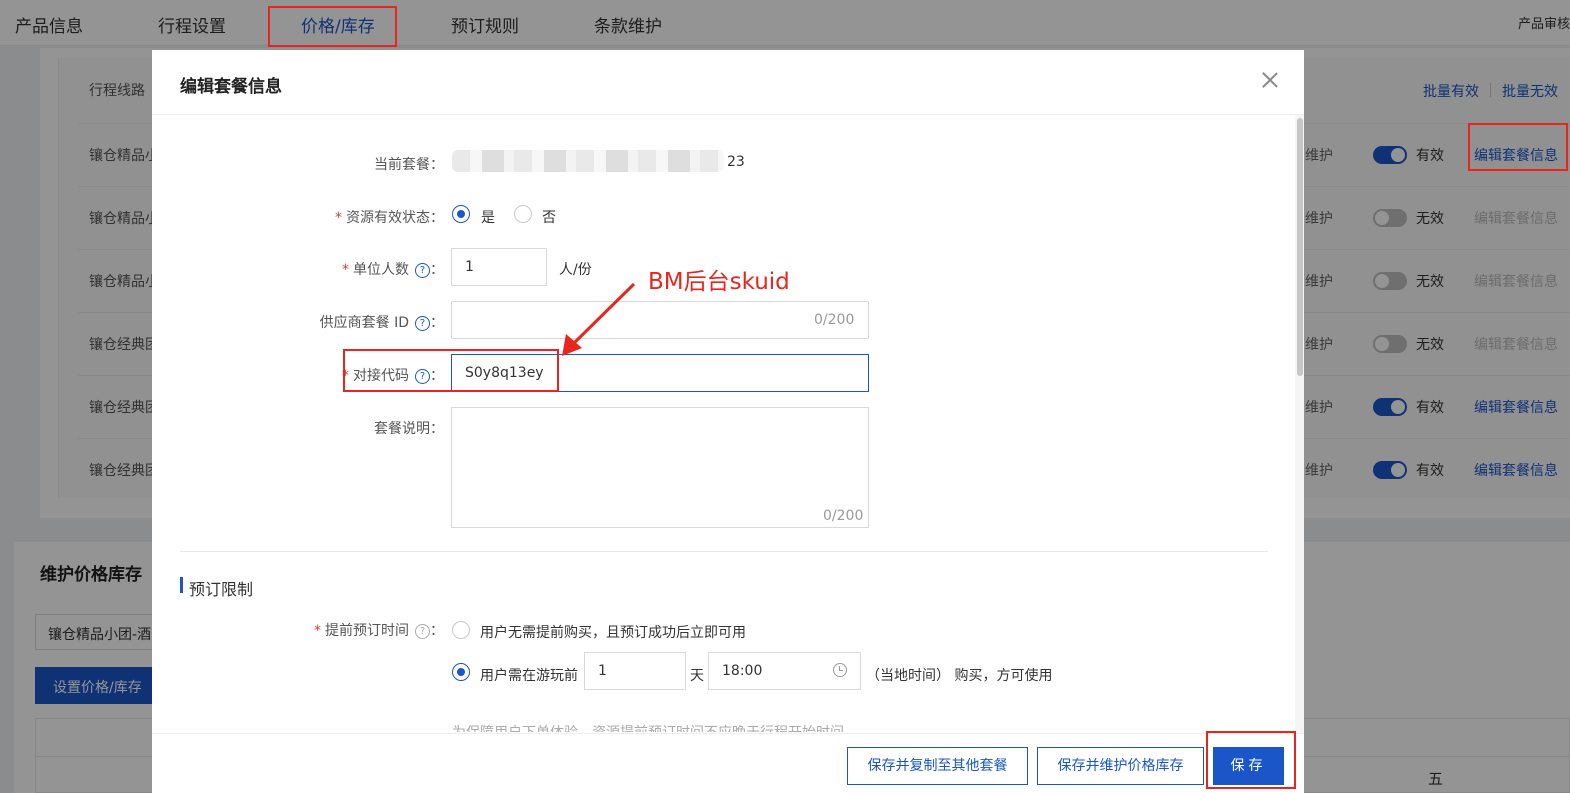 The image size is (1570, 793). Describe the element at coordinates (488, 218) in the screenshot. I see `status-yes-label: 是` at that location.